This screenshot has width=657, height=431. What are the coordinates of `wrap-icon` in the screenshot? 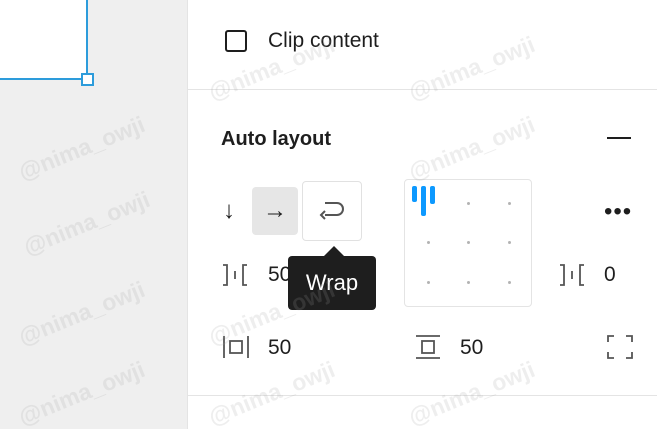 It's located at (331, 211).